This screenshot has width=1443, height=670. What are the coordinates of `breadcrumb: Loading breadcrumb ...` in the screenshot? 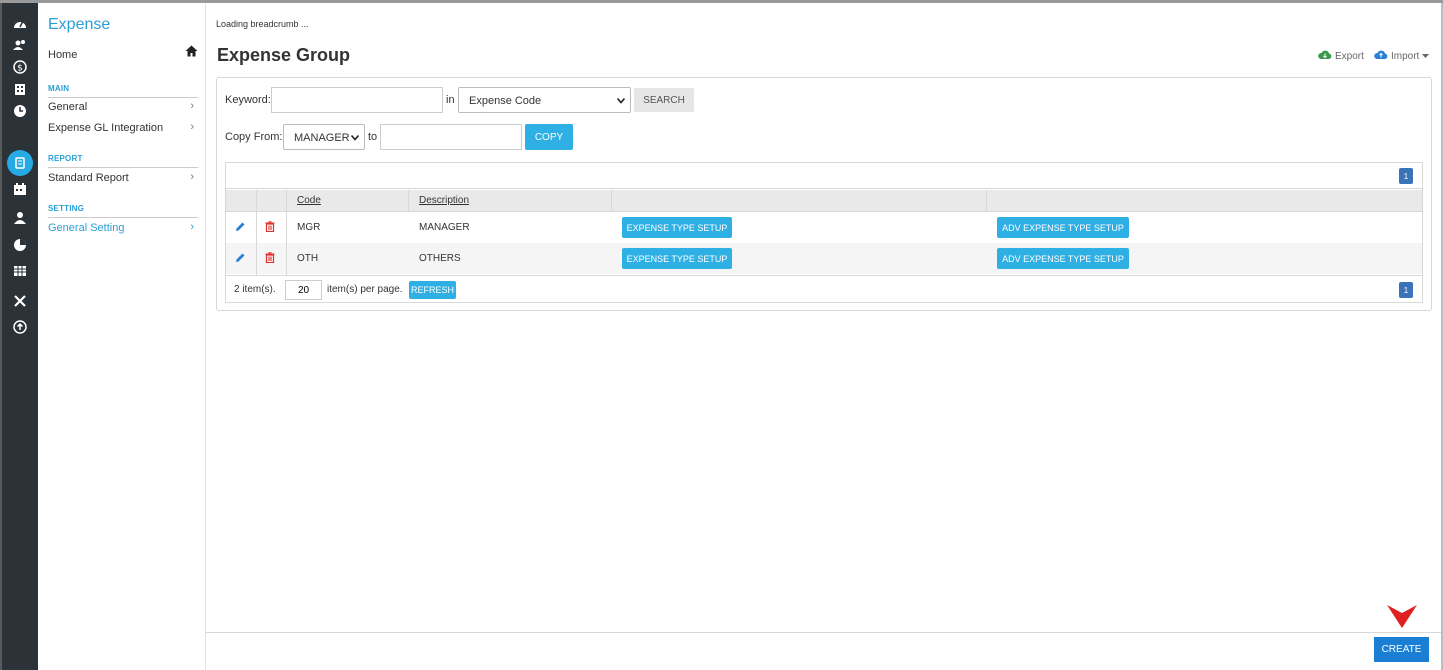 It's located at (262, 24).